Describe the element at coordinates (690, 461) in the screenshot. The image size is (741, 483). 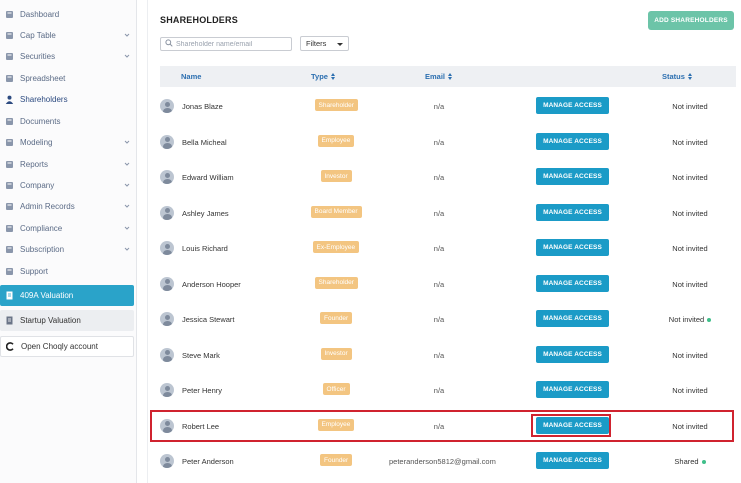
I see `status-cell: Shared` at that location.